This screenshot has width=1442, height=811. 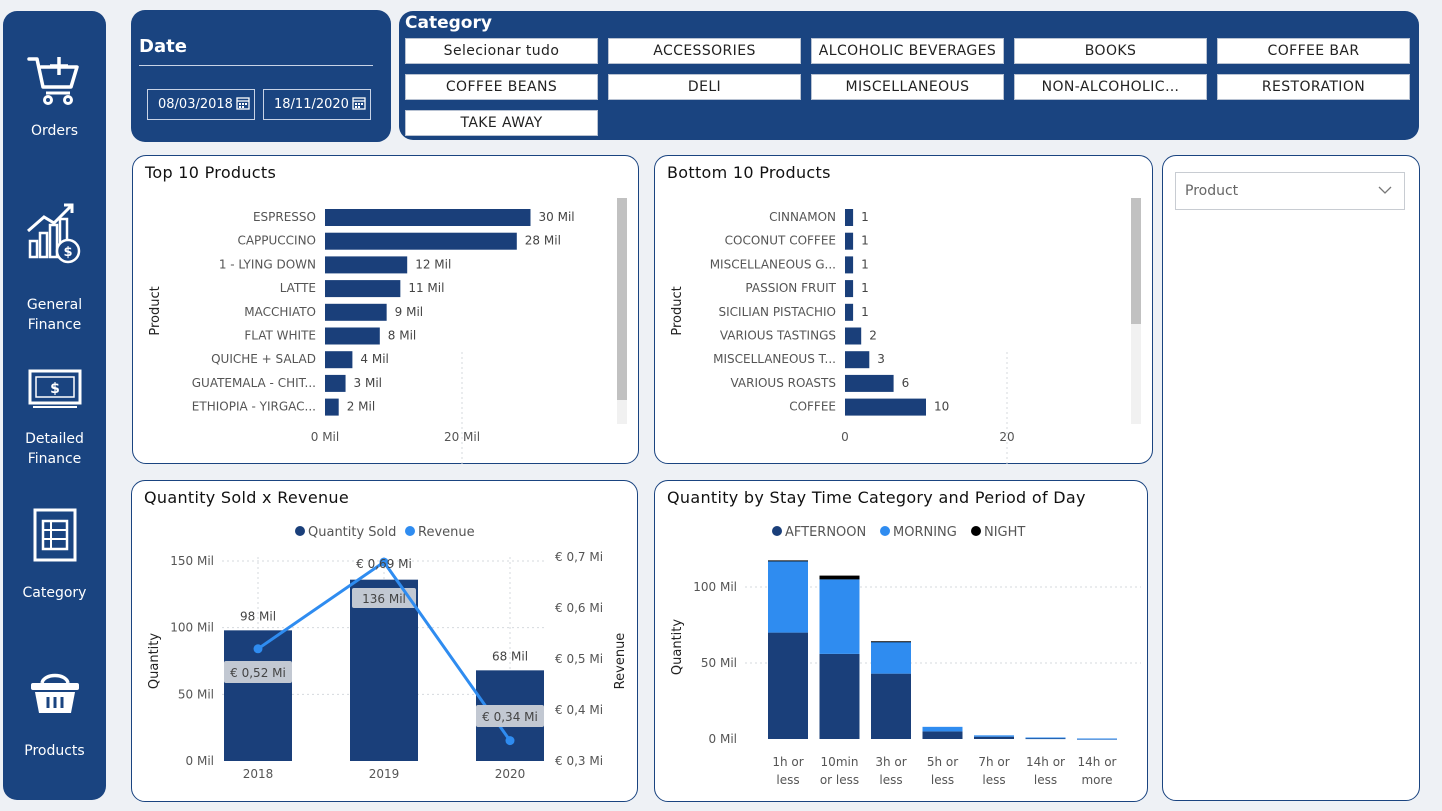 I want to click on category-option-miscellaneous: MISCELLANEOUS, so click(x=907, y=87).